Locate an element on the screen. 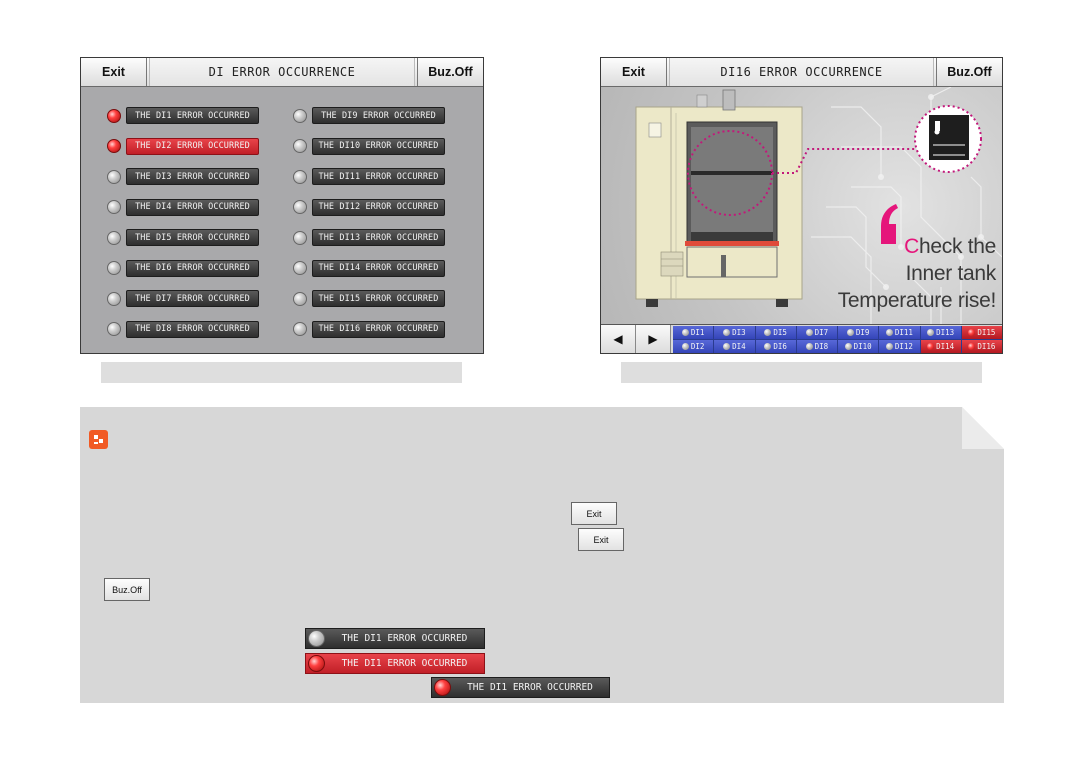 The width and height of the screenshot is (1083, 771). error-row: THE DI12 ERROR OCCURRED is located at coordinates (369, 207).